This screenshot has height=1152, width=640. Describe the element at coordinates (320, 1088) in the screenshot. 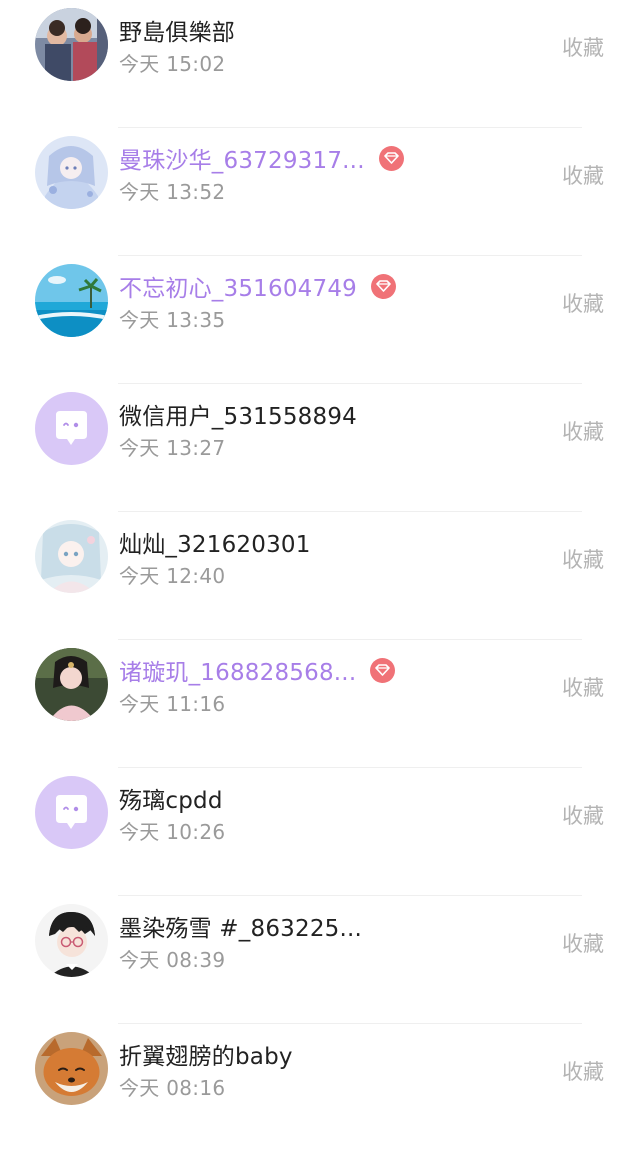

I see `list-item: 折翼翅膀的baby 今天 08:16 收藏` at that location.